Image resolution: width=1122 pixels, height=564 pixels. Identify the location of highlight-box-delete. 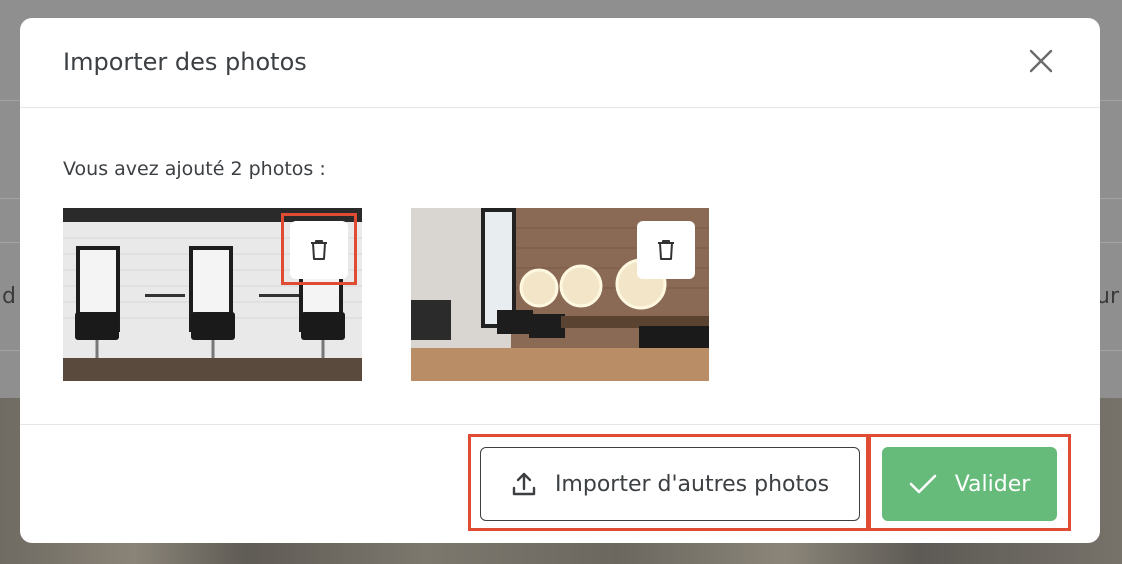
(319, 249).